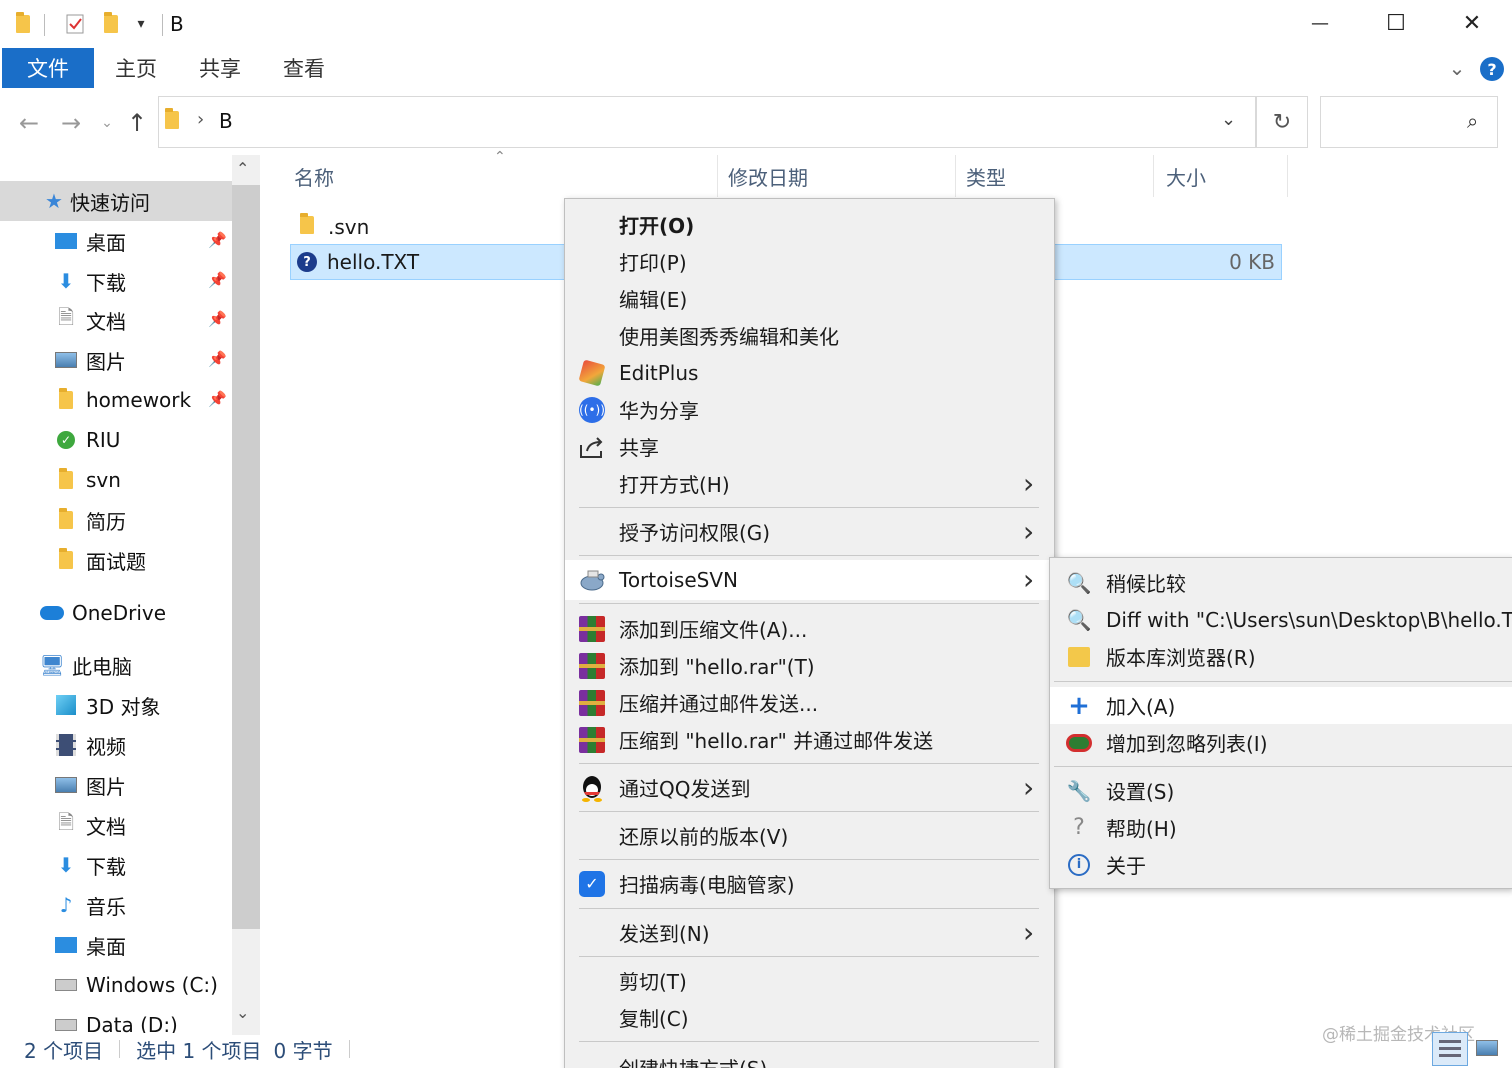 Image resolution: width=1512 pixels, height=1068 pixels. What do you see at coordinates (809, 298) in the screenshot?
I see `menu-item-edit: 编辑(E)` at bounding box center [809, 298].